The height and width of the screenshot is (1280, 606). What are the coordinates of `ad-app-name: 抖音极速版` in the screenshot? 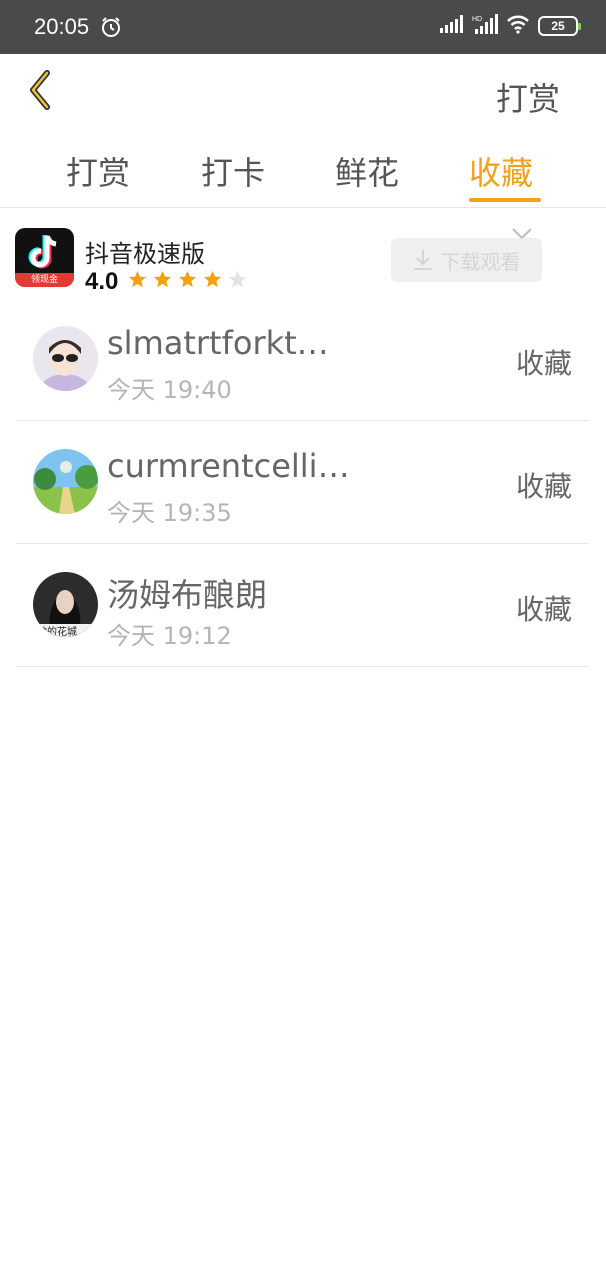 It's located at (145, 254).